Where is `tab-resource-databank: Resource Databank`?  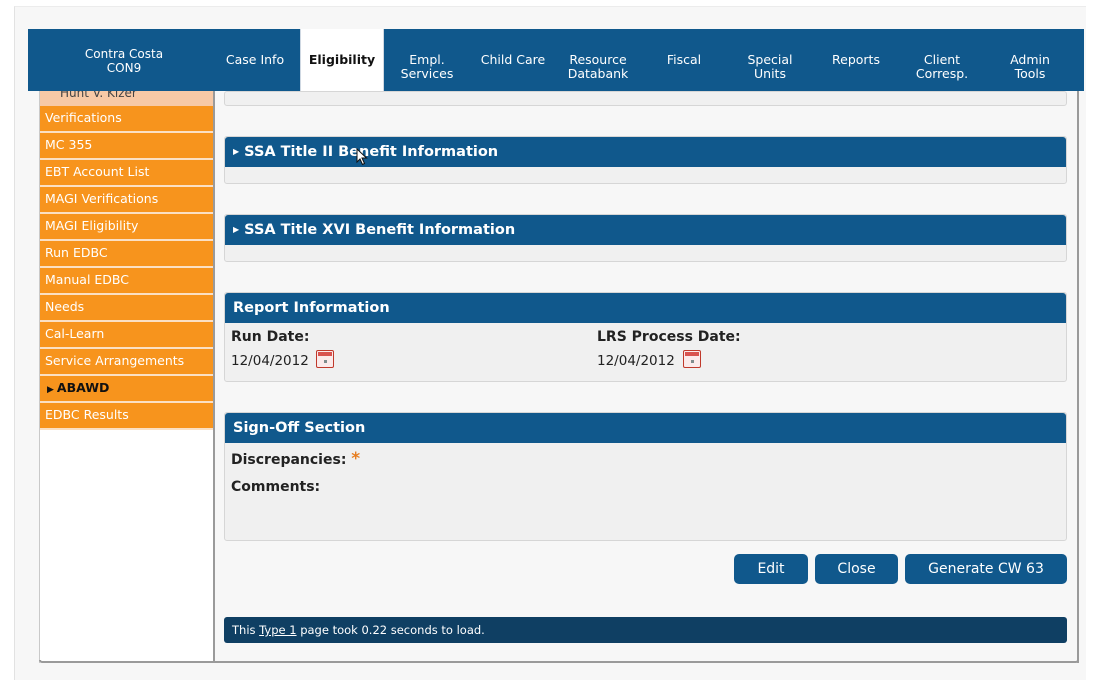 tab-resource-databank: Resource Databank is located at coordinates (598, 60).